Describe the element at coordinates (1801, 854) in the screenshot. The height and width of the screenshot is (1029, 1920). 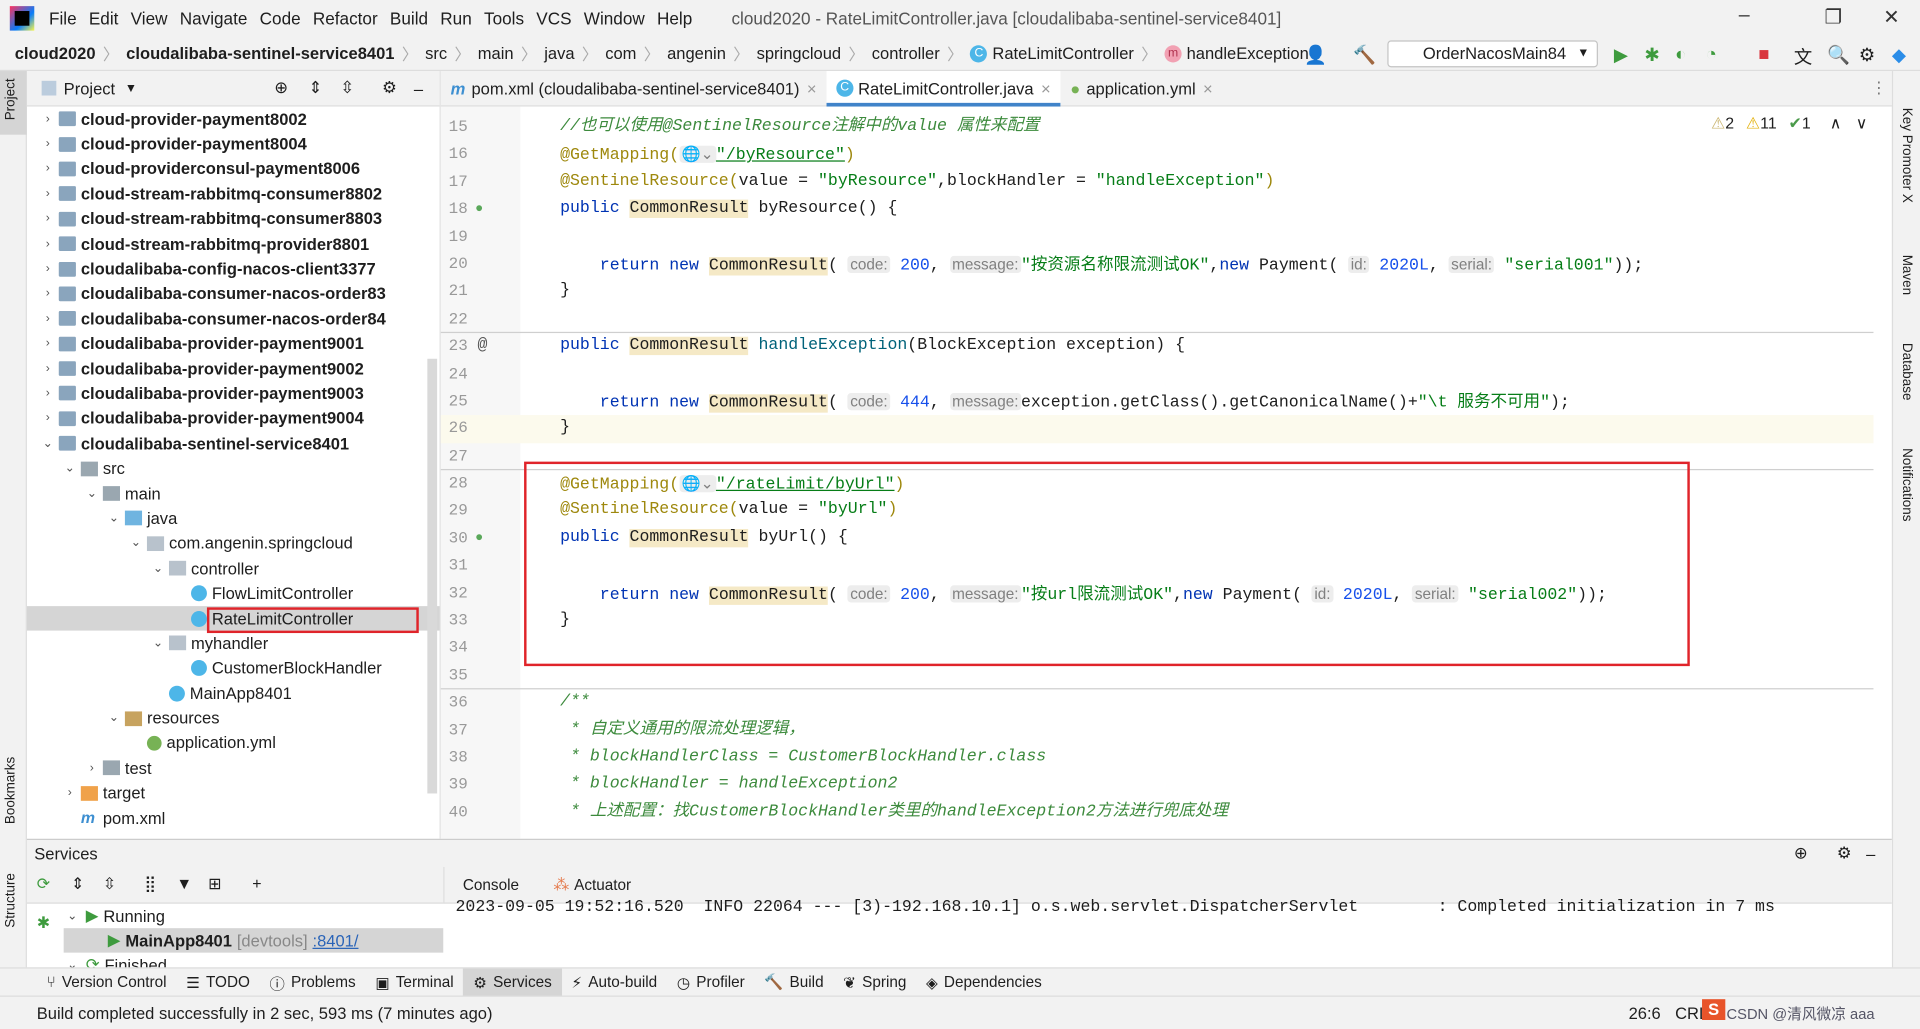
I see `target-icon: ⊕` at that location.